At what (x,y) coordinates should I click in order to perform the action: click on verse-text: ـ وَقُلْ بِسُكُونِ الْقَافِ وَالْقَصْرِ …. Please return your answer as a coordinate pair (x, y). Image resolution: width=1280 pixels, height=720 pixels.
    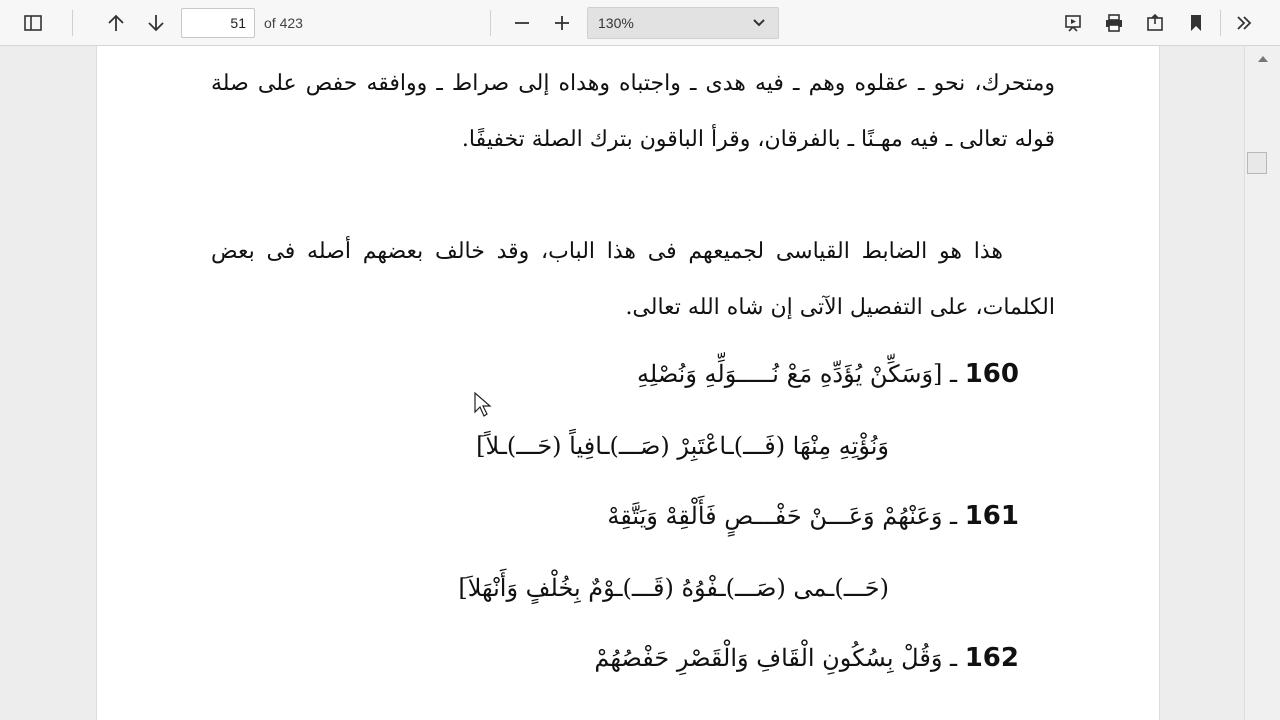
    Looking at the image, I should click on (776, 658).